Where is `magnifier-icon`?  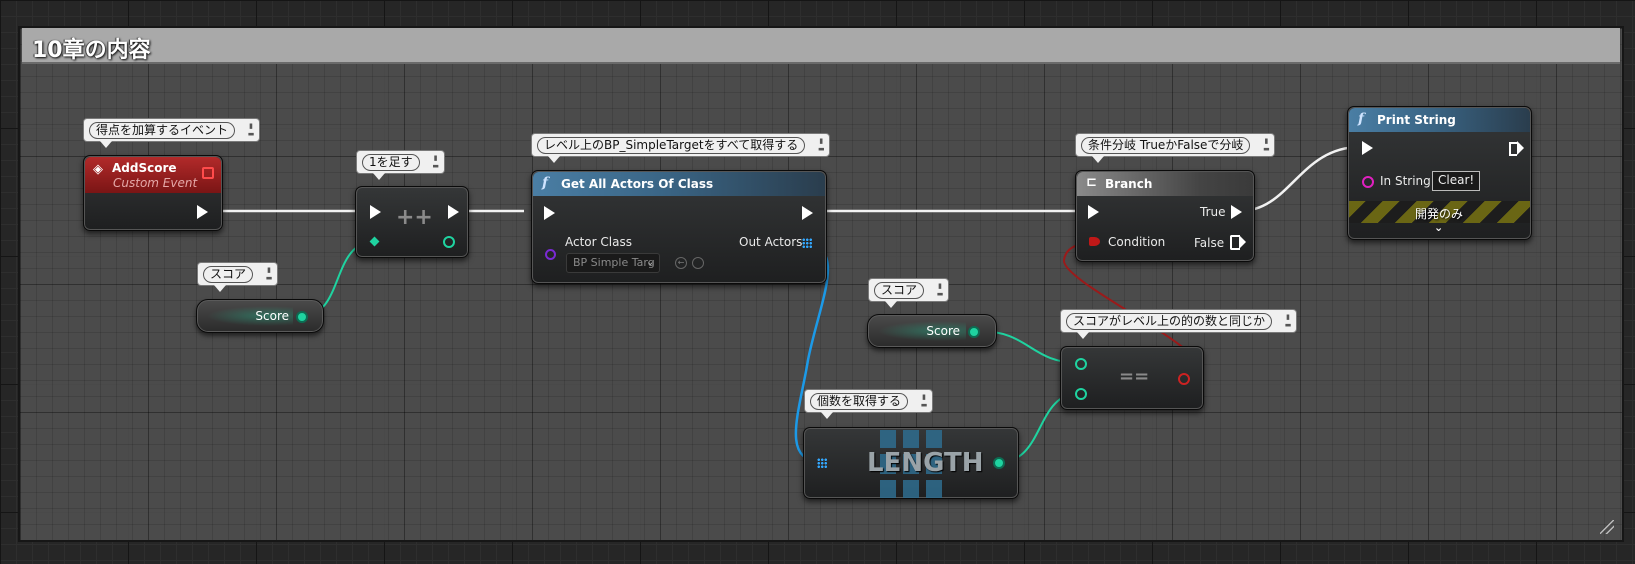 magnifier-icon is located at coordinates (698, 263).